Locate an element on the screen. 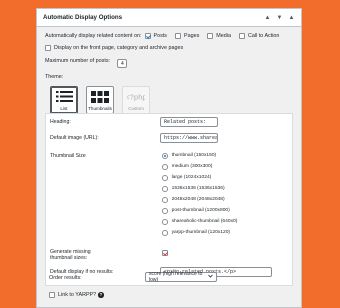 This screenshot has height=308, width=340. order-results-value: score (high relevance to low) is located at coordinates (176, 277).